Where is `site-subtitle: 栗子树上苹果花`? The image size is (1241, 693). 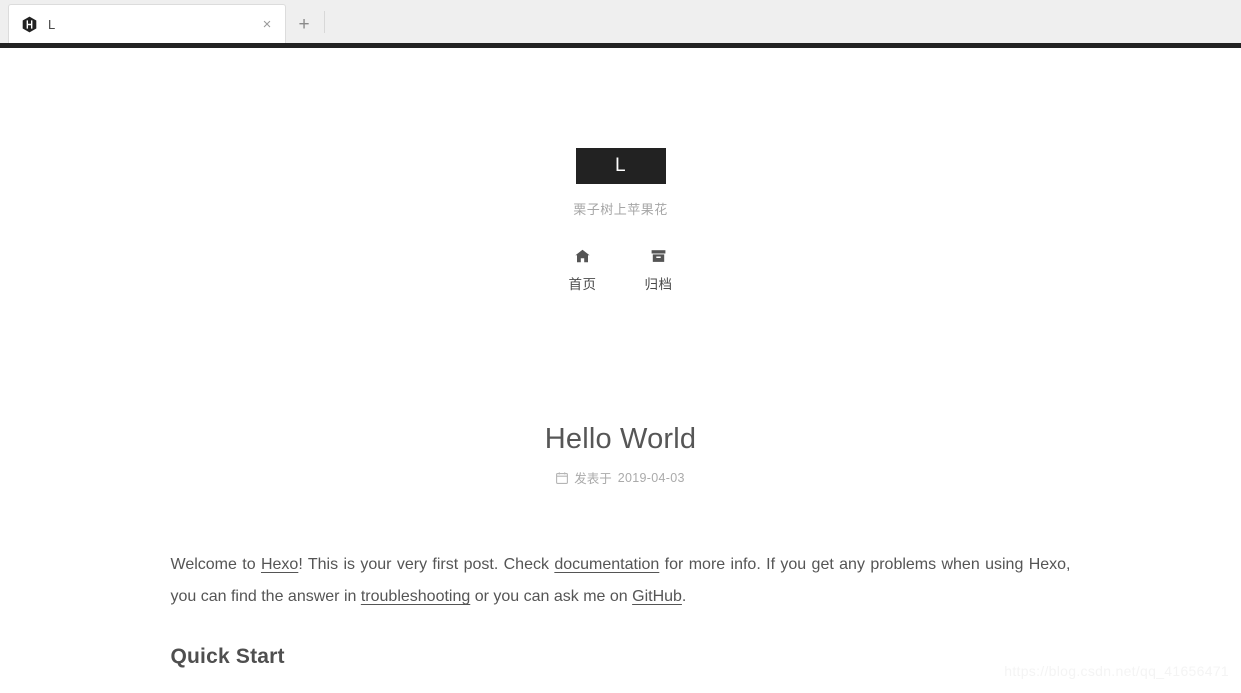
site-subtitle: 栗子树上苹果花 is located at coordinates (620, 209).